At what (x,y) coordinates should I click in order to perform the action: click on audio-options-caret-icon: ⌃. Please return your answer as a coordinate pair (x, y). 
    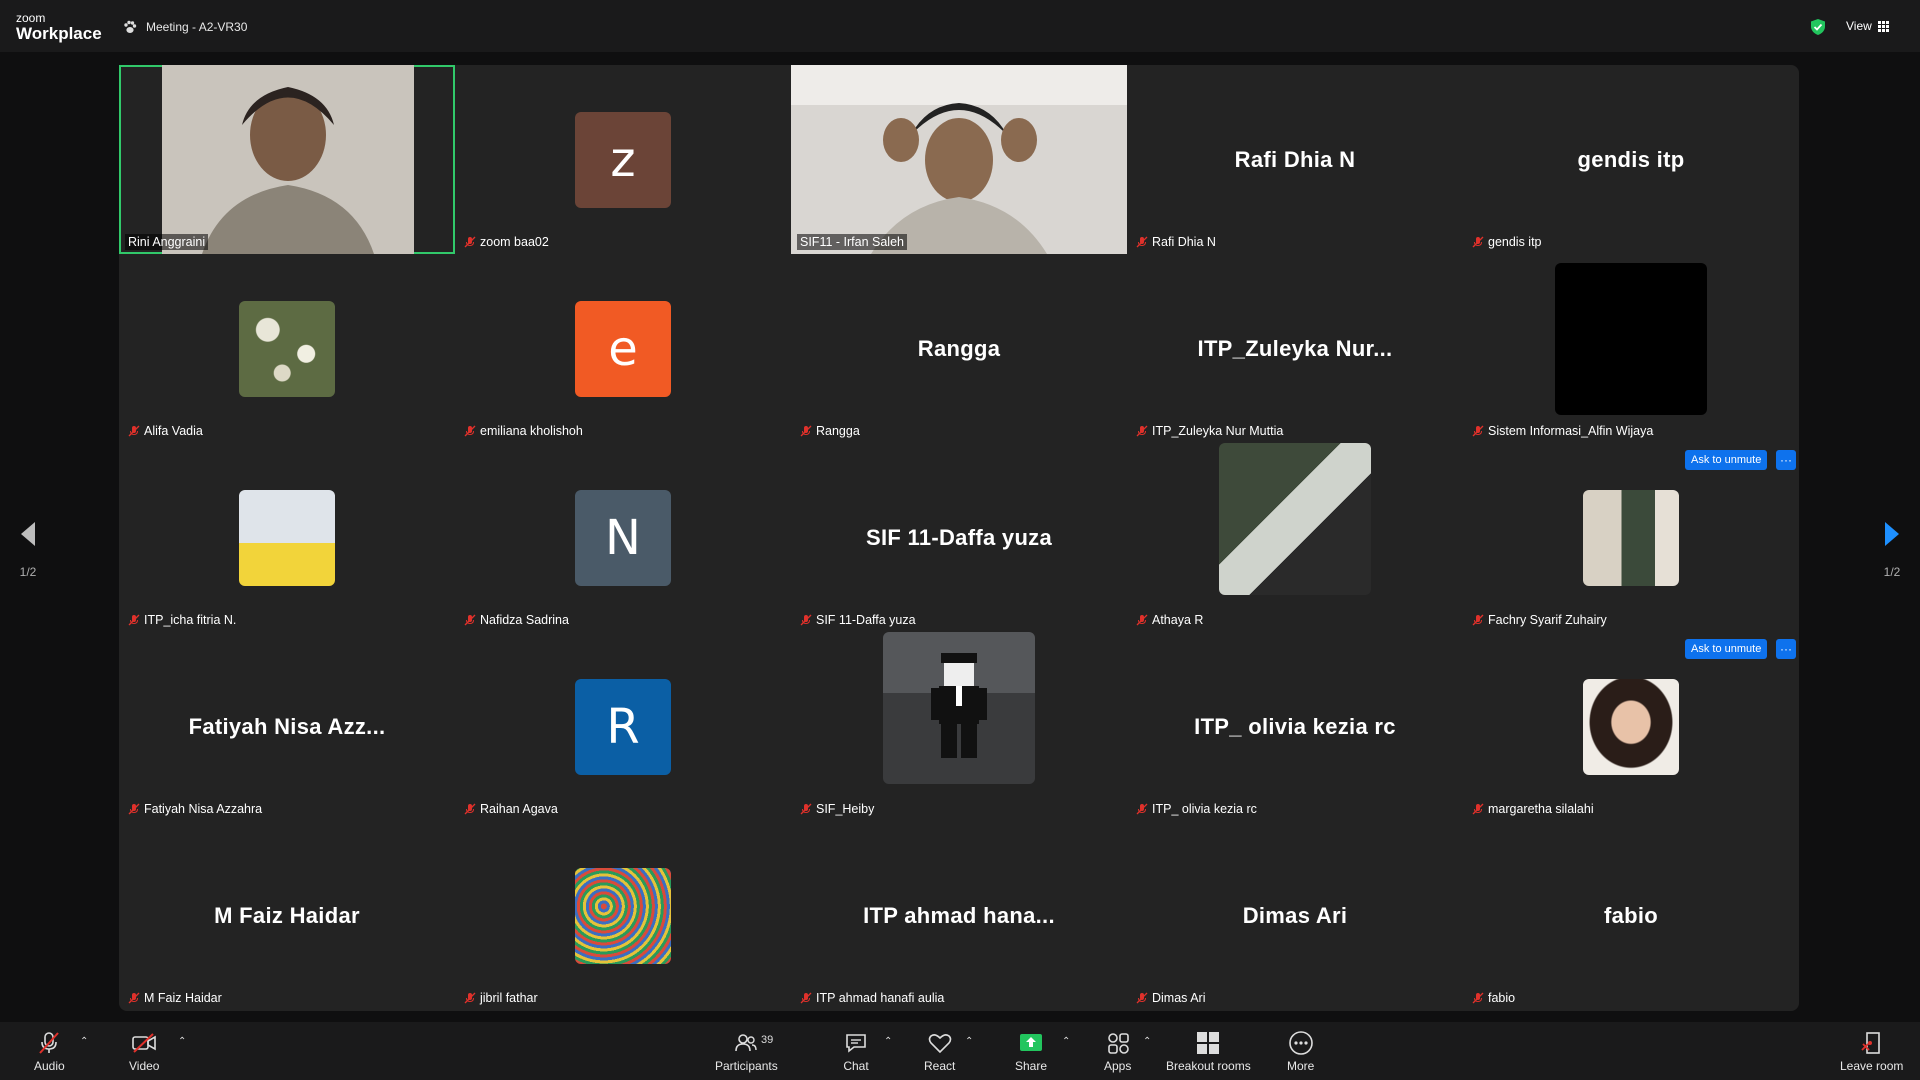
    Looking at the image, I should click on (84, 1041).